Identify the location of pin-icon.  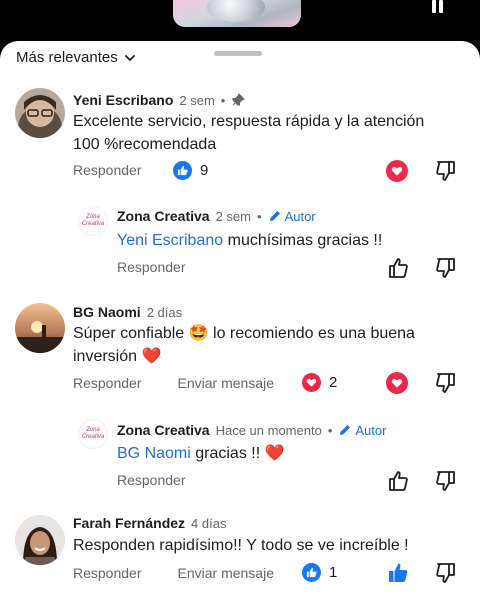
(239, 99).